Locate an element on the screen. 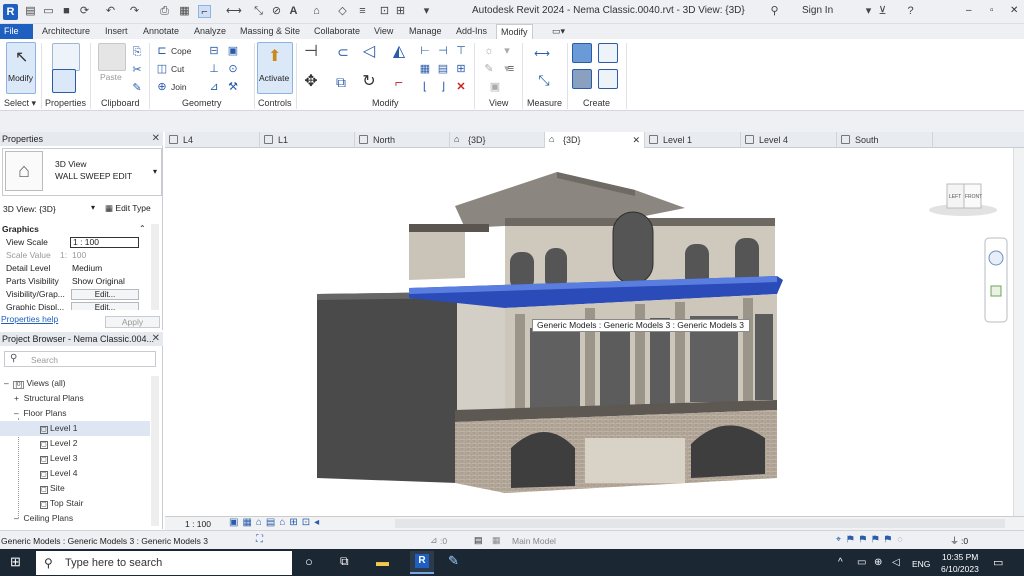  hide-bulb-icon: ☼ is located at coordinates (489, 51).